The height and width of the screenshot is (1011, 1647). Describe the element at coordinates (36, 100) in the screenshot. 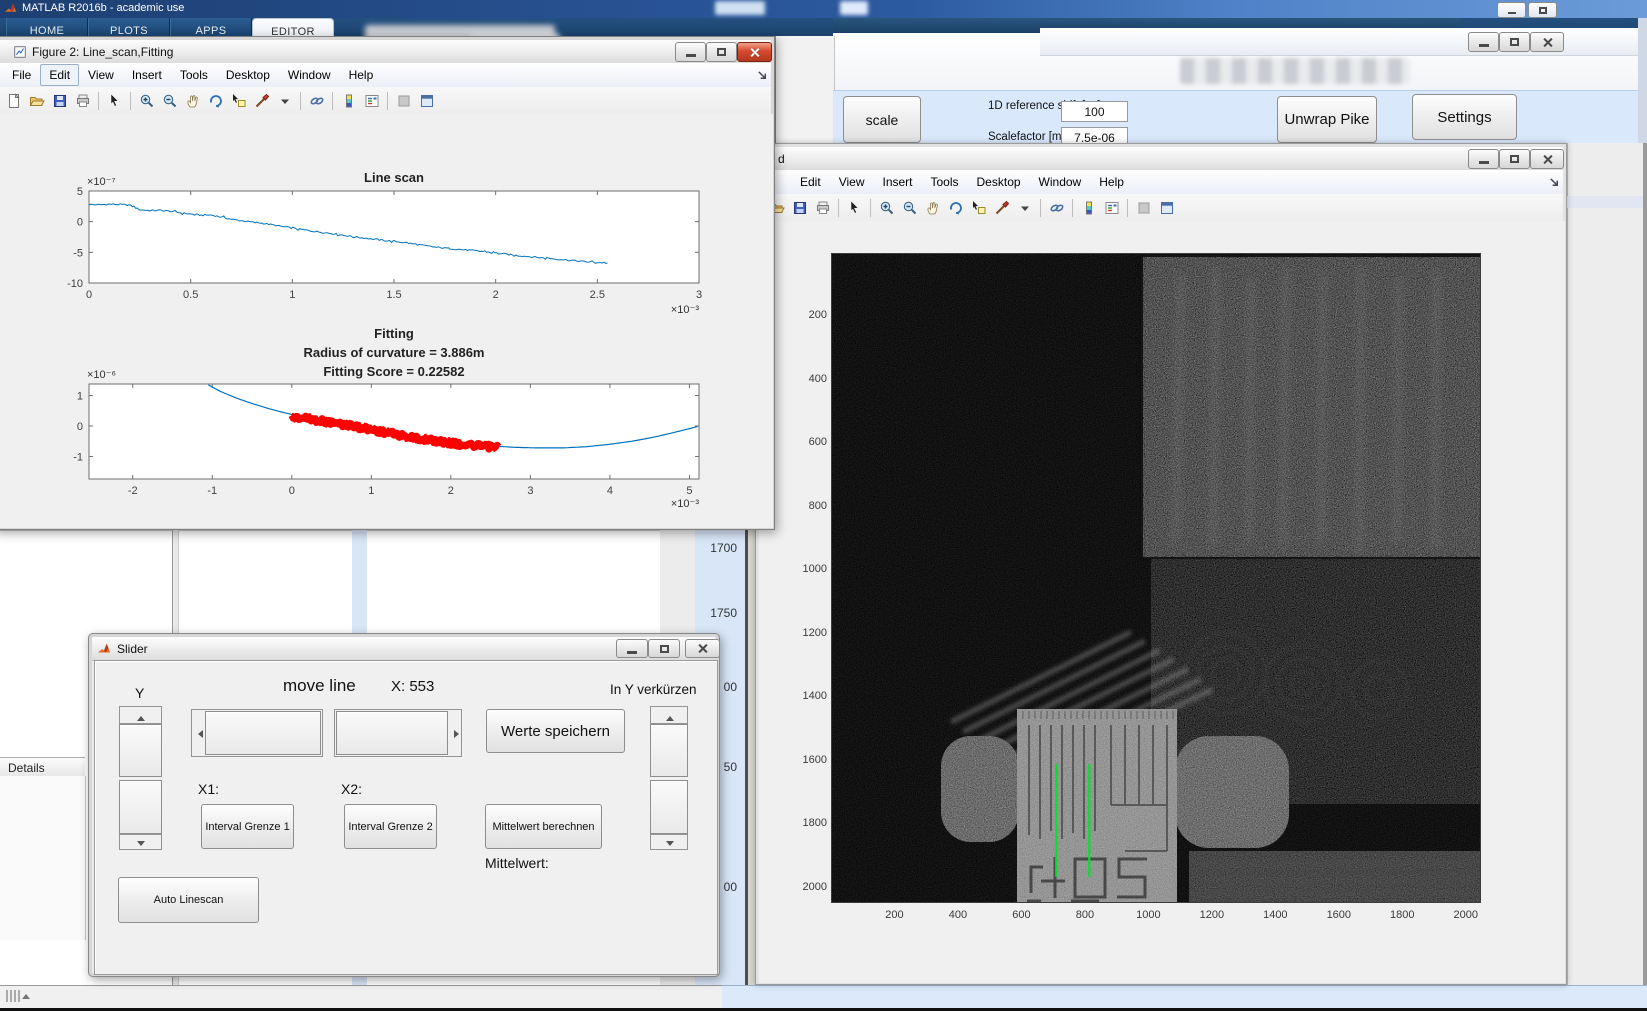

I see `open-folder-icon` at that location.